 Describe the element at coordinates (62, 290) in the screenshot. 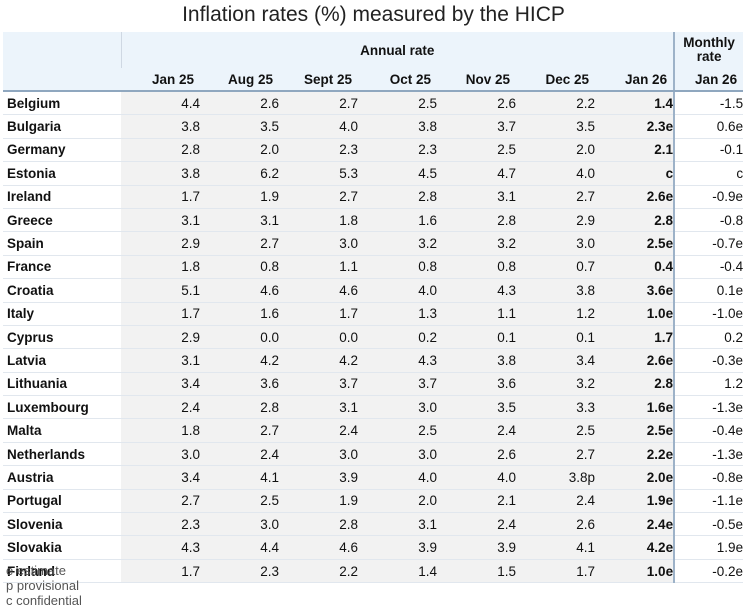

I see `country-cell: Croatia` at that location.